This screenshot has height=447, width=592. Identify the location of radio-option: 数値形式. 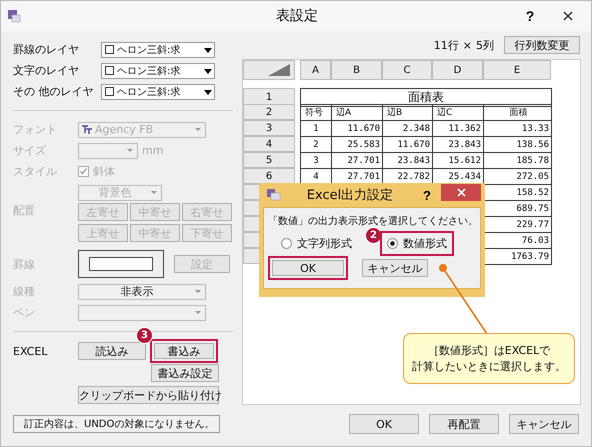
(417, 243).